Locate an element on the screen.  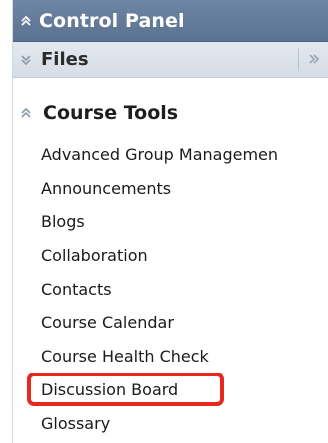
course-tool-label: Glossary is located at coordinates (75, 423).